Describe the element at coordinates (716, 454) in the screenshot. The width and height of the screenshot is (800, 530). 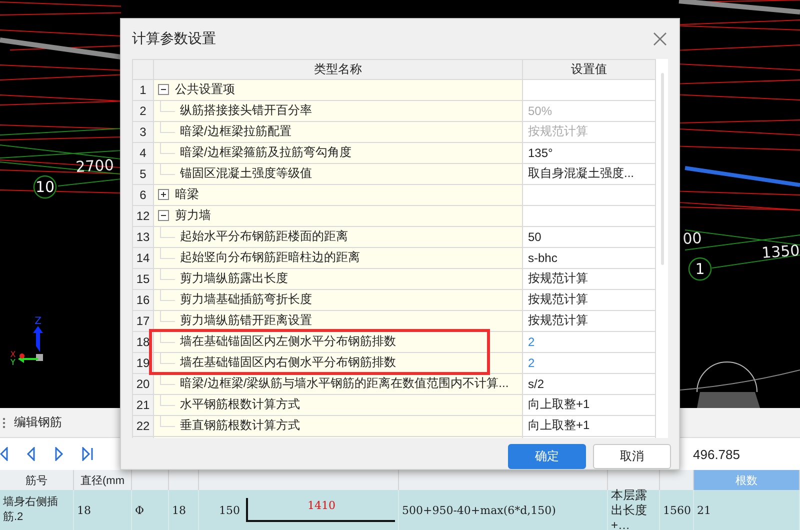
I see `coordinate-readout: 496.785` at that location.